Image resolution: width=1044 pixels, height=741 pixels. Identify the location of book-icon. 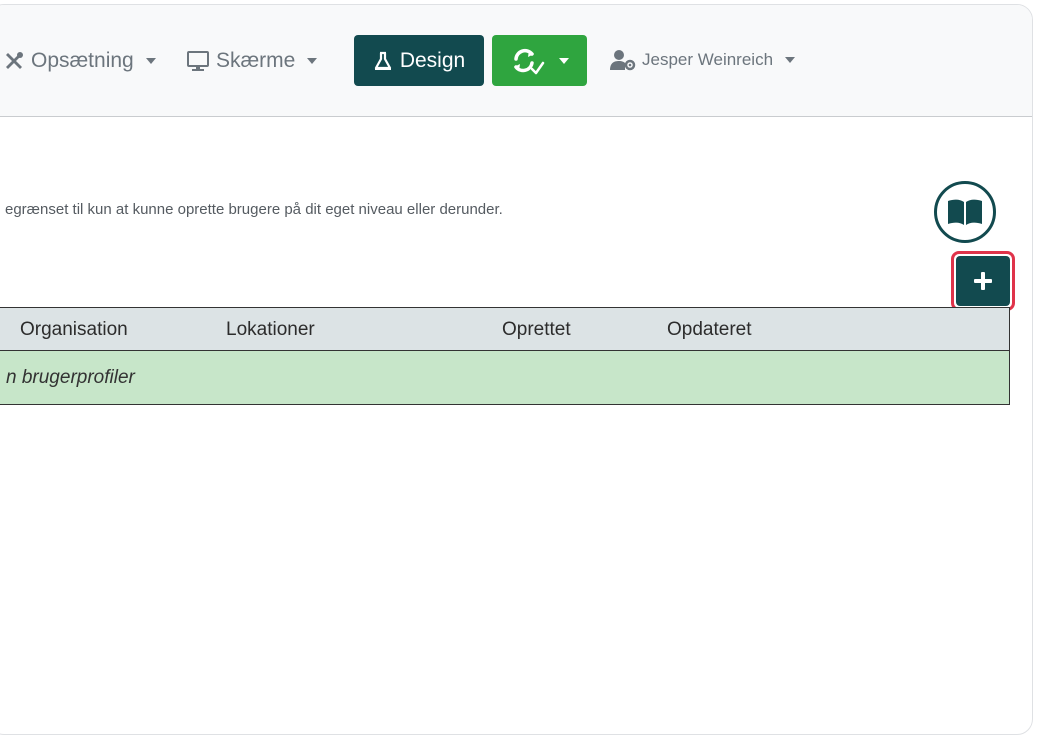
(965, 212).